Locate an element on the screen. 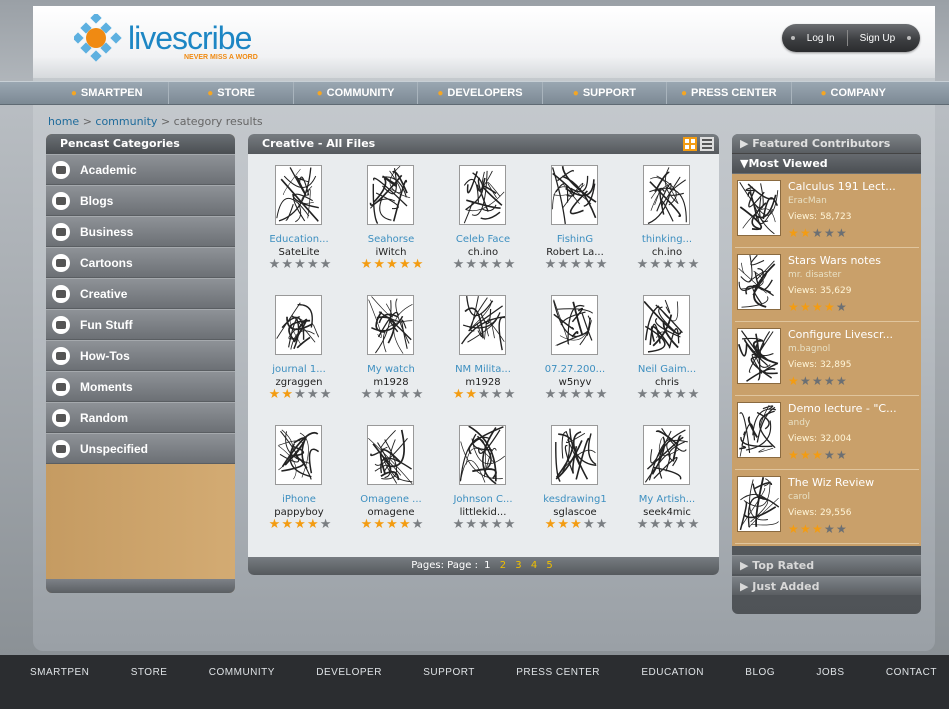  category-business: Business is located at coordinates (140, 231).